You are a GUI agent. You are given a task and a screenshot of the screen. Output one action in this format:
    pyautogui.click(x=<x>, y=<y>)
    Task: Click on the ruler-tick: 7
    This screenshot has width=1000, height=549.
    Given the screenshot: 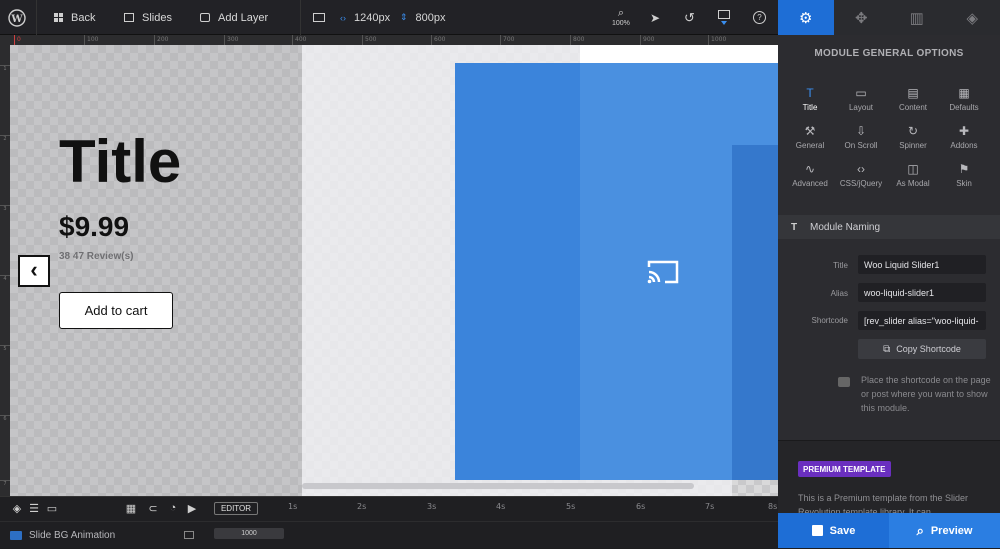 What is the action you would take?
    pyautogui.click(x=5, y=483)
    